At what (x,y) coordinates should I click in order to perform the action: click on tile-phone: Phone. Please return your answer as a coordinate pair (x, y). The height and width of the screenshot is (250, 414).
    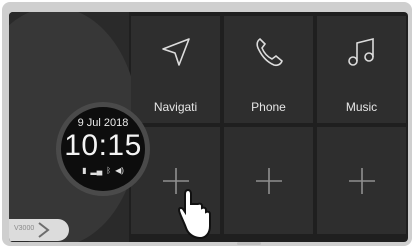
    Looking at the image, I should click on (268, 69).